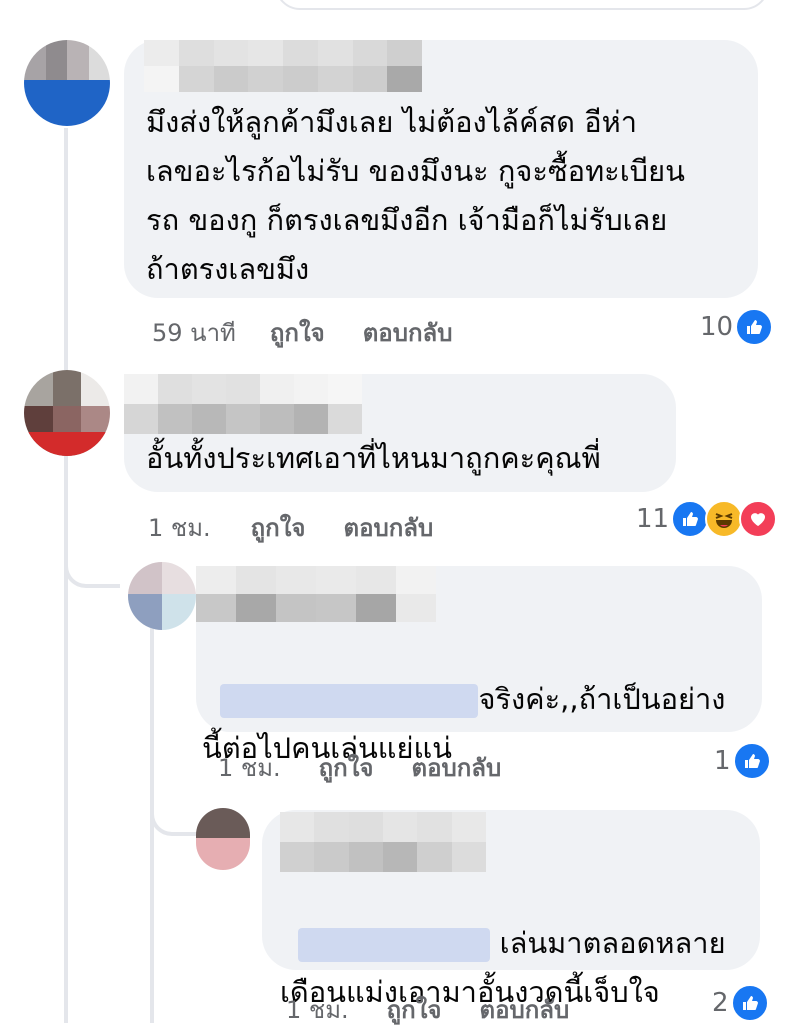 The width and height of the screenshot is (800, 1029). What do you see at coordinates (373, 458) in the screenshot?
I see `comment-text: อั้นทั้งประเทศเอาที่ไหนมาถูกคะคุณพี่` at bounding box center [373, 458].